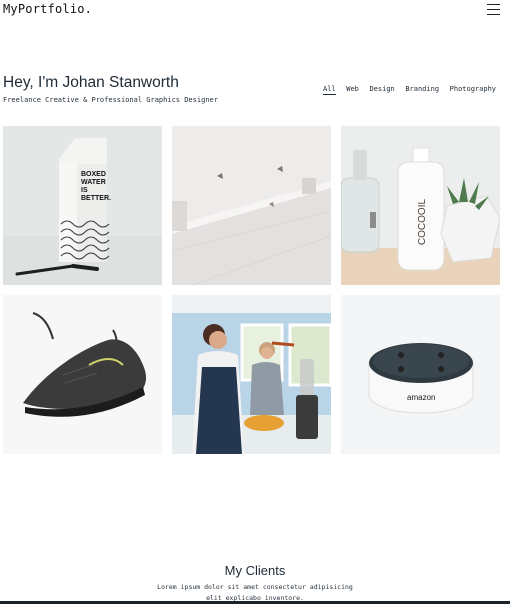 Image resolution: width=510 pixels, height=604 pixels. What do you see at coordinates (421, 397) in the screenshot?
I see `svg-text: amazon` at bounding box center [421, 397].